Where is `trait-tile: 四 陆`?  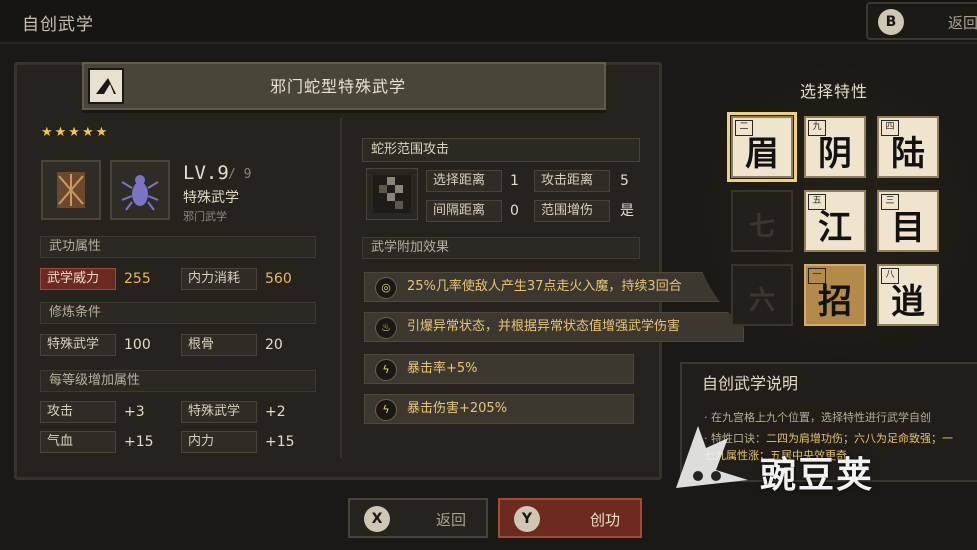 trait-tile: 四 陆 is located at coordinates (908, 147).